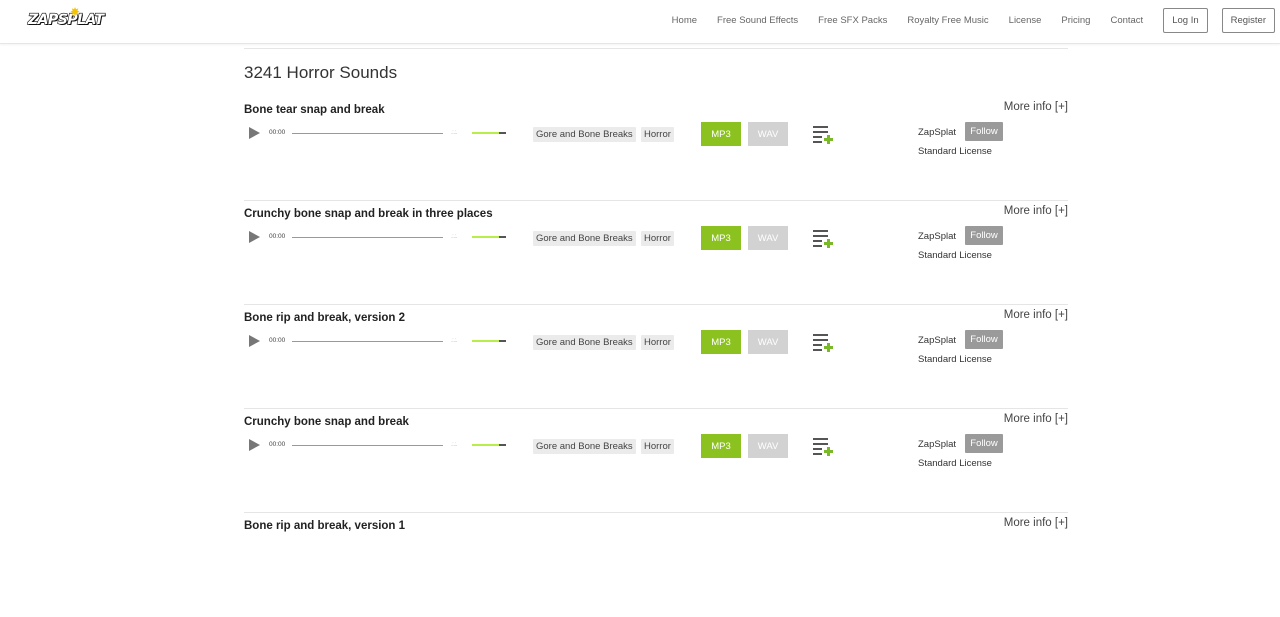  What do you see at coordinates (852, 20) in the screenshot?
I see `nav-free-sfx-packs: Free SFX Packs` at bounding box center [852, 20].